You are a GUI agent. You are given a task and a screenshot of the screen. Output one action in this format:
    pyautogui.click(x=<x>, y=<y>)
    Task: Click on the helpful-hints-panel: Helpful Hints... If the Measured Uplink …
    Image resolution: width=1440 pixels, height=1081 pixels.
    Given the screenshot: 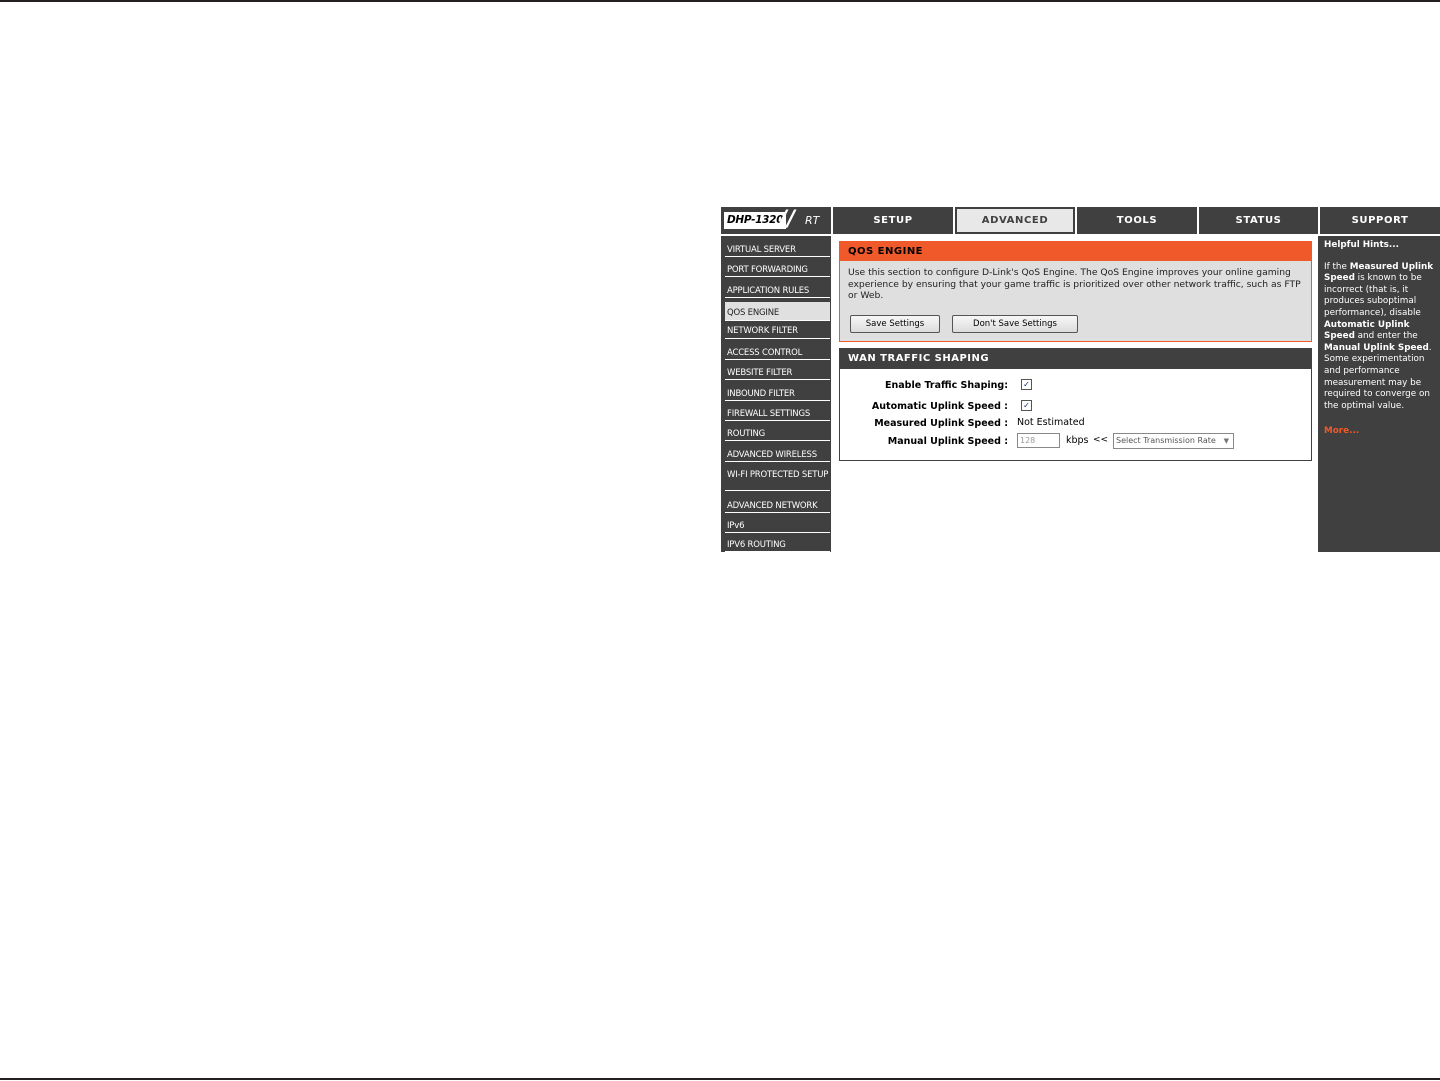 What is the action you would take?
    pyautogui.click(x=1379, y=394)
    